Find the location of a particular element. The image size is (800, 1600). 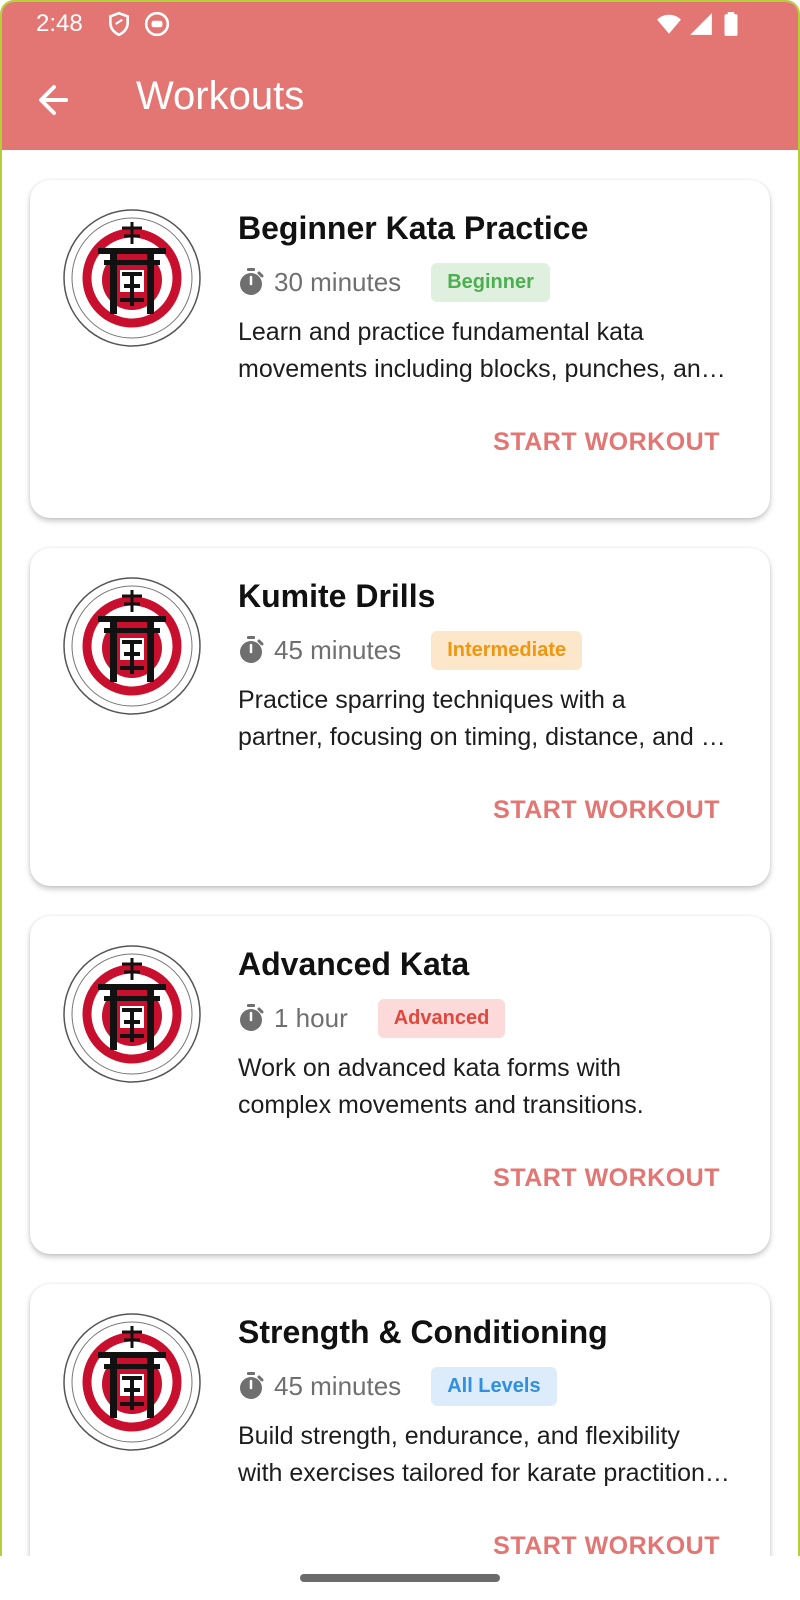

status-bar: 2:48 is located at coordinates (400, 24).